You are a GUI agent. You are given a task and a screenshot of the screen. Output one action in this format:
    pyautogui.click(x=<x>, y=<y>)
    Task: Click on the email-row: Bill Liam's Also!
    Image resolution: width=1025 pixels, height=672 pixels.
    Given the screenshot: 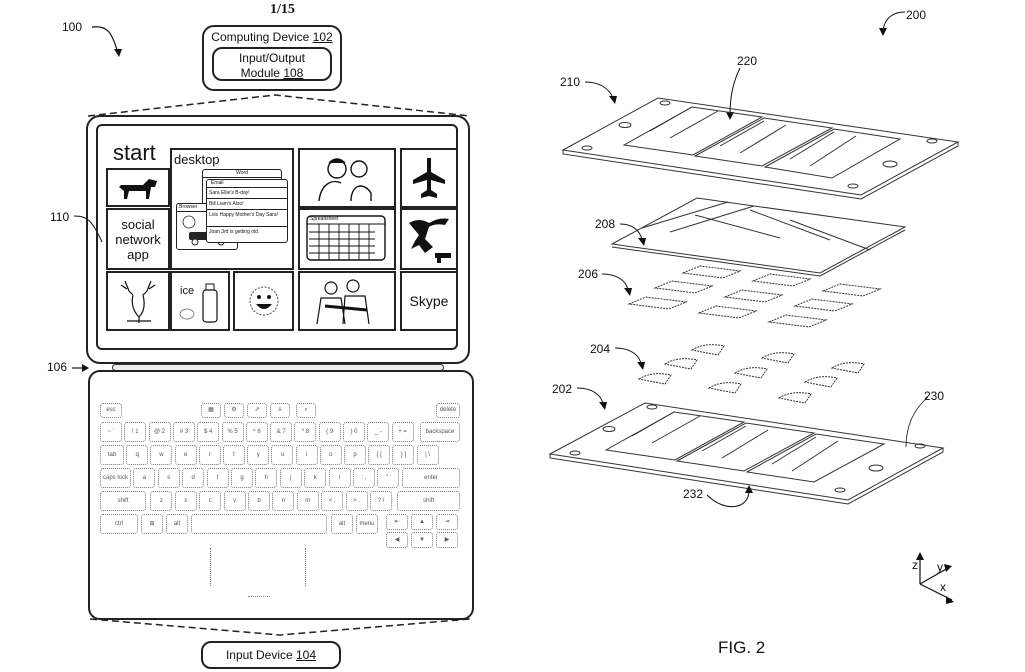 What is the action you would take?
    pyautogui.click(x=247, y=204)
    